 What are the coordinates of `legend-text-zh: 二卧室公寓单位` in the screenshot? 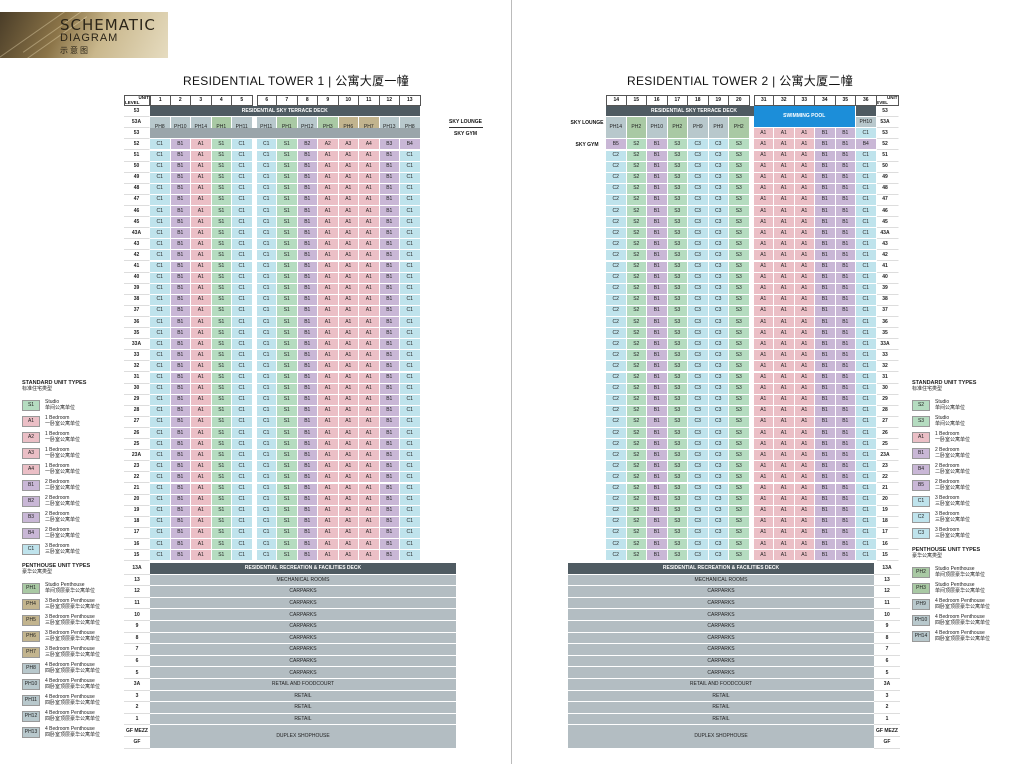 It's located at (953, 488).